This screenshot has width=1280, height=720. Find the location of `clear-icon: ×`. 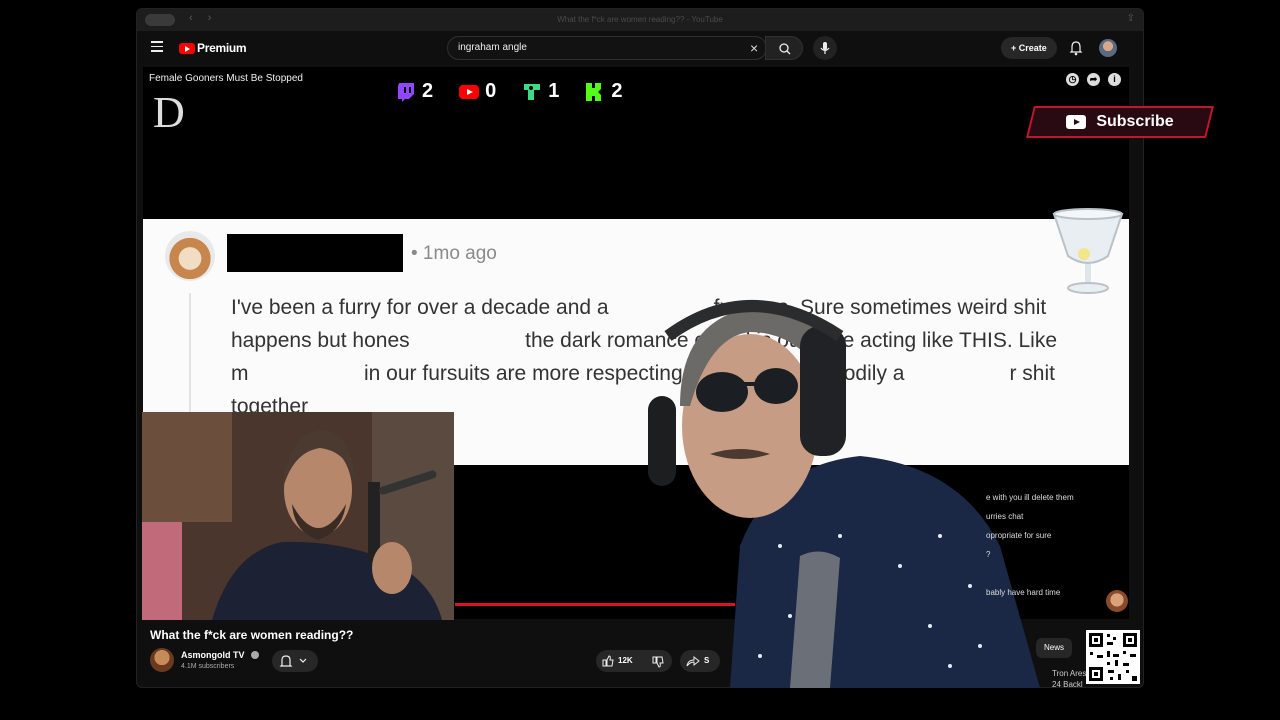

clear-icon: × is located at coordinates (754, 48).